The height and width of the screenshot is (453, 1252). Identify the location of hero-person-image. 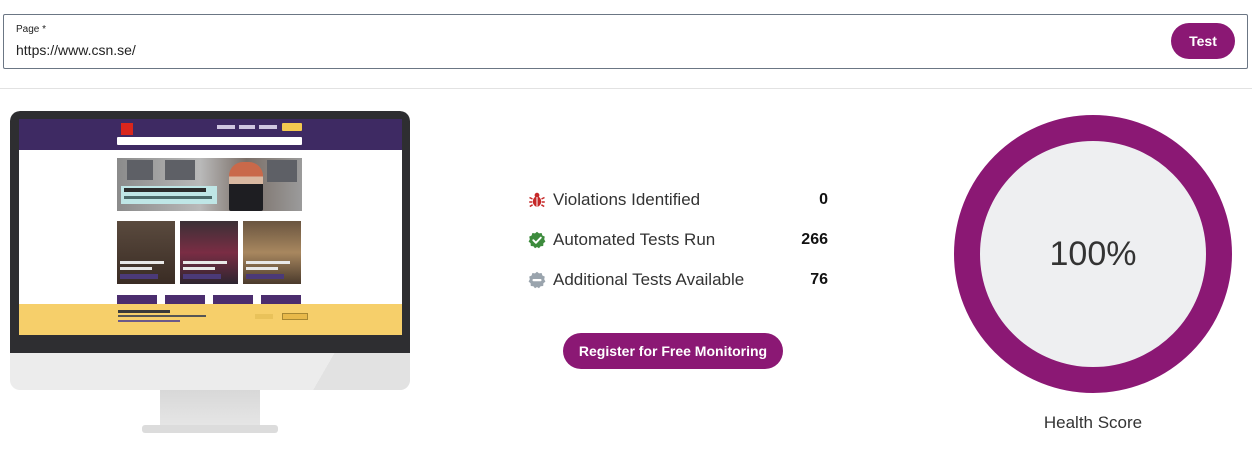
(246, 186).